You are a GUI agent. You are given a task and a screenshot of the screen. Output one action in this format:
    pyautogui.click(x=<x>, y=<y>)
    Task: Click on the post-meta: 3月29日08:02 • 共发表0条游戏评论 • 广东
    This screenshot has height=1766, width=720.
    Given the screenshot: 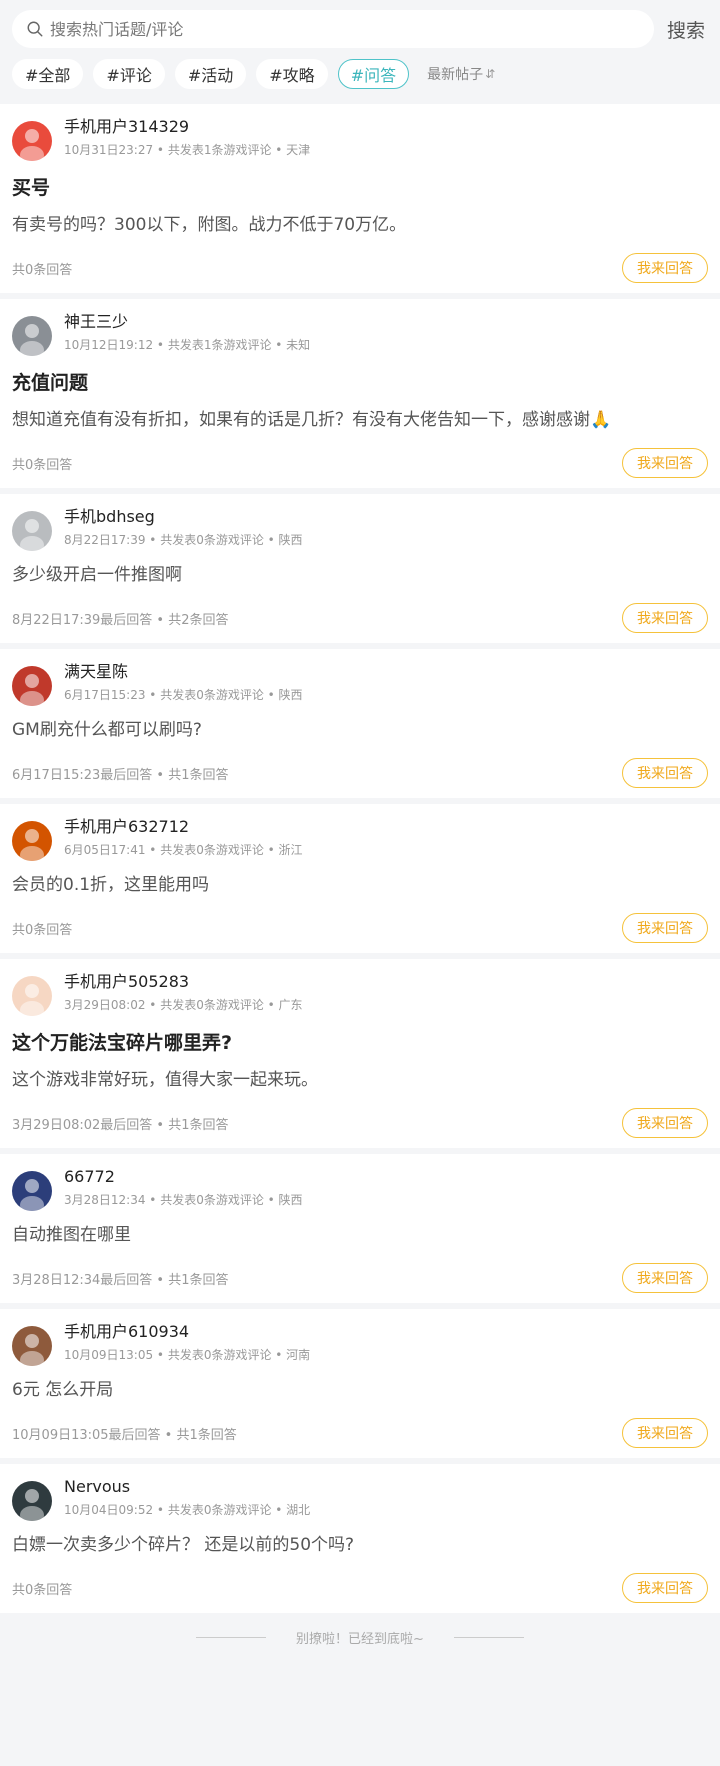 What is the action you would take?
    pyautogui.click(x=183, y=1005)
    